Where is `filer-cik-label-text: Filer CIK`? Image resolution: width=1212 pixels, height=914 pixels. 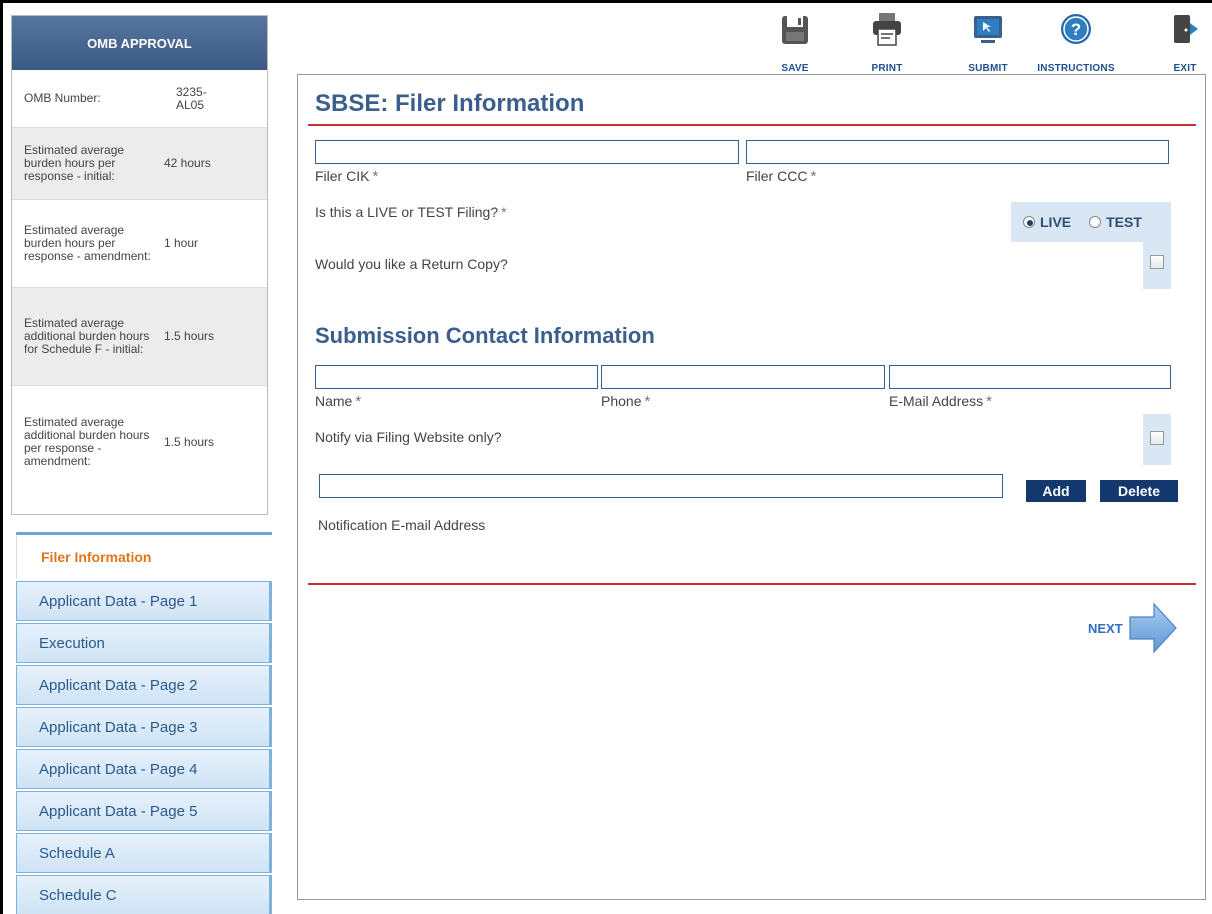
filer-cik-label-text: Filer CIK is located at coordinates (342, 176).